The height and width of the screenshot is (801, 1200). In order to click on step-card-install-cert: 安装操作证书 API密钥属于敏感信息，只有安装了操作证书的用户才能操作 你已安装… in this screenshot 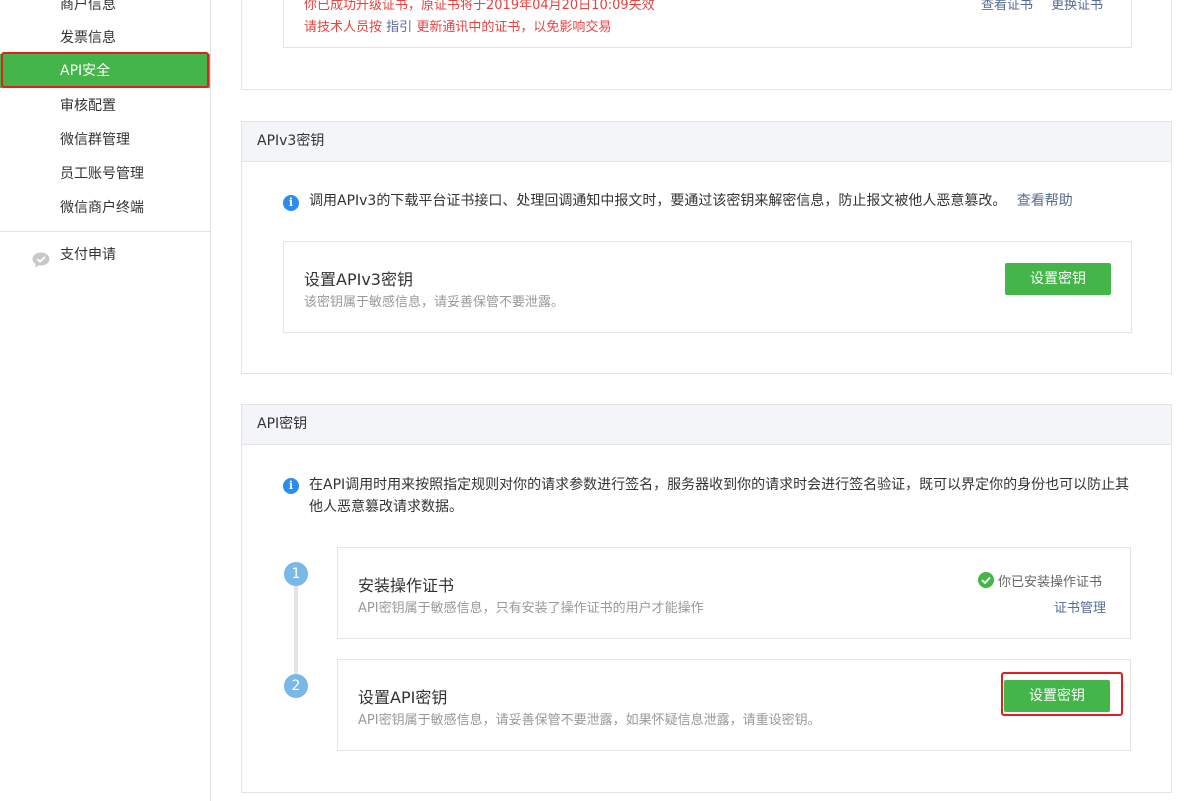, I will do `click(734, 593)`.